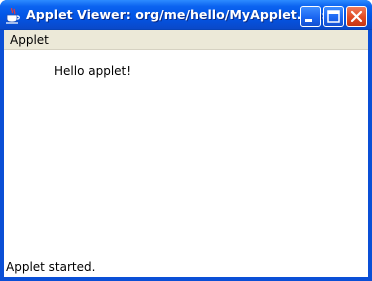 This screenshot has width=372, height=281. What do you see at coordinates (29, 40) in the screenshot?
I see `menu-applet: Applet` at bounding box center [29, 40].